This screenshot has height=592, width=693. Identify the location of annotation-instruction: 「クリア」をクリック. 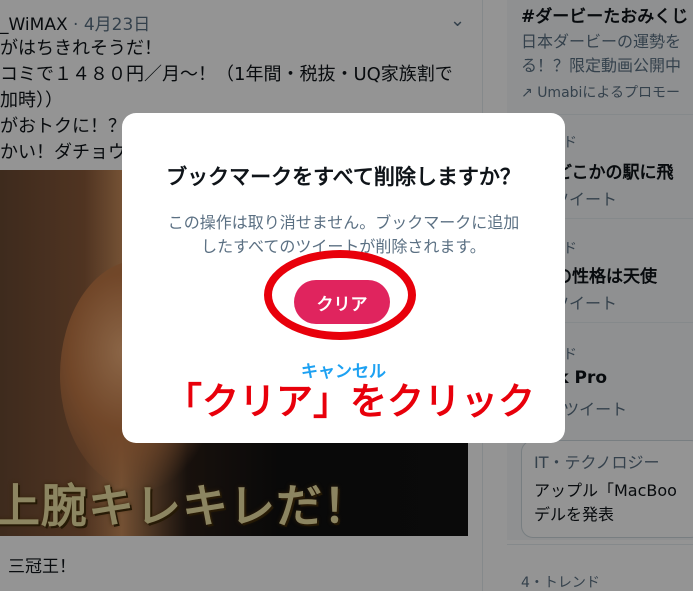
(350, 401).